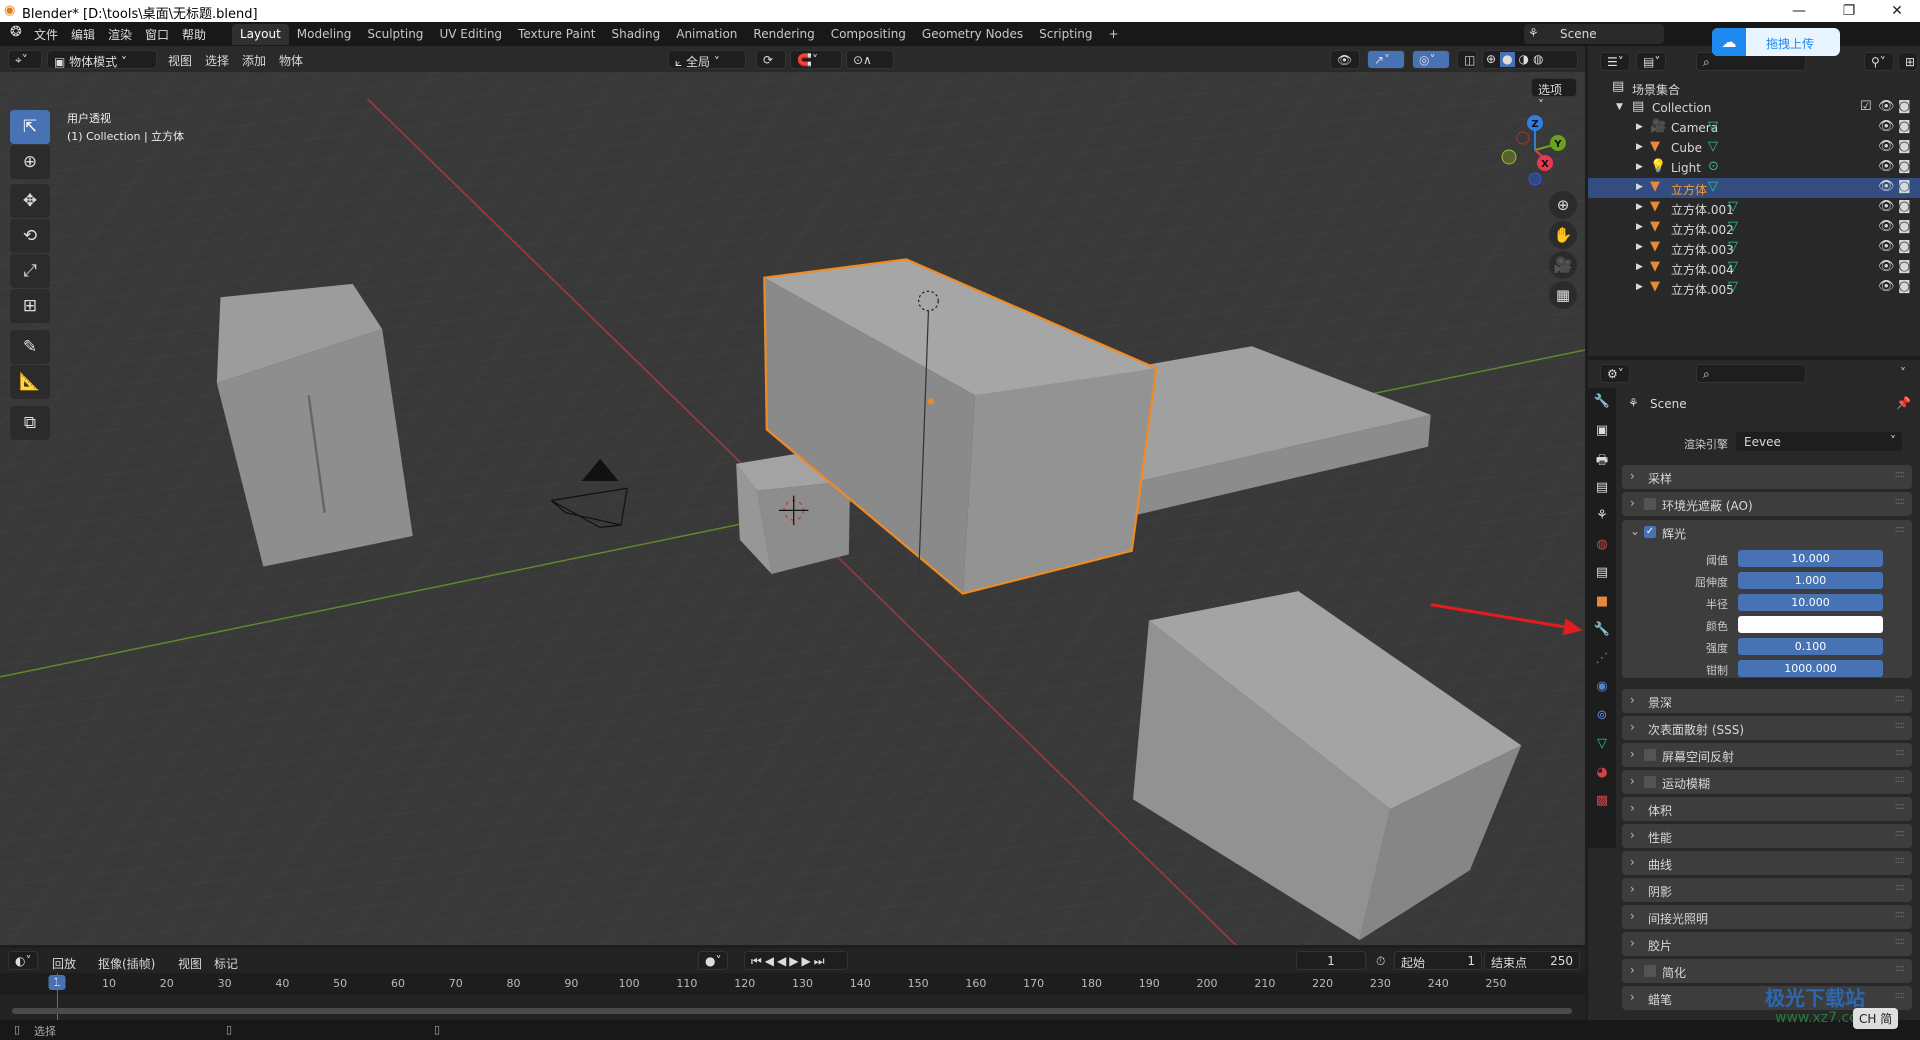 The height and width of the screenshot is (1040, 1920). What do you see at coordinates (1713, 166) in the screenshot?
I see `light-data-icon: ⊙` at bounding box center [1713, 166].